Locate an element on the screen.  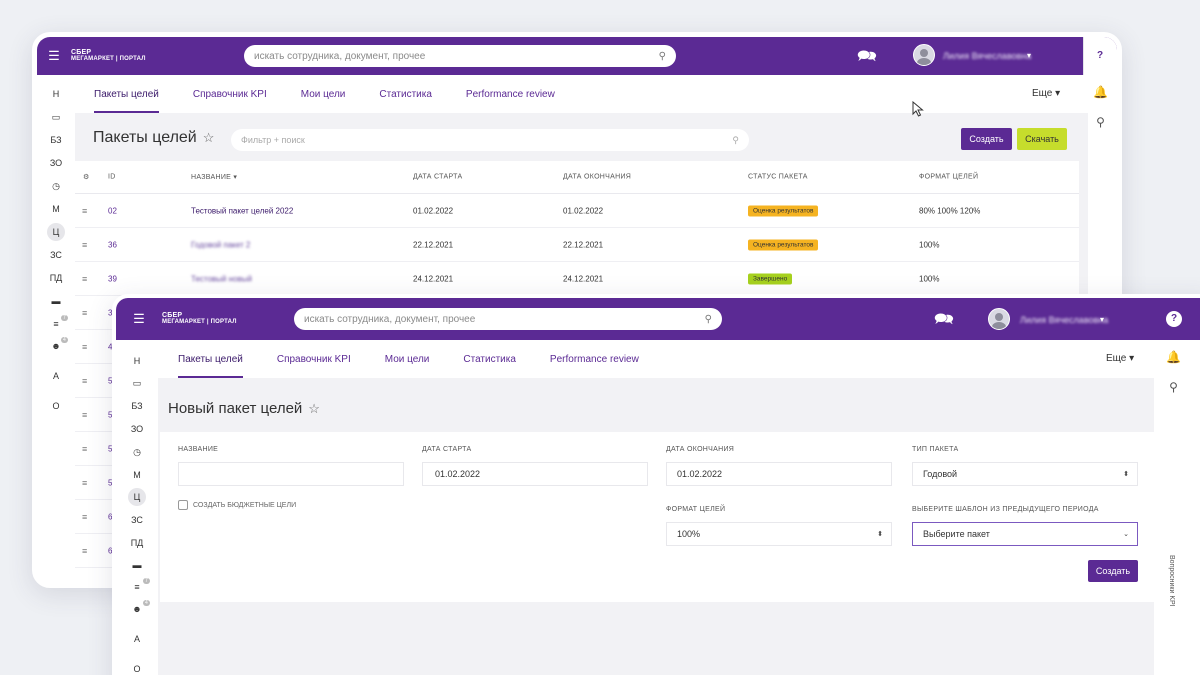
row-id: 02 is located at coordinates (112, 210).